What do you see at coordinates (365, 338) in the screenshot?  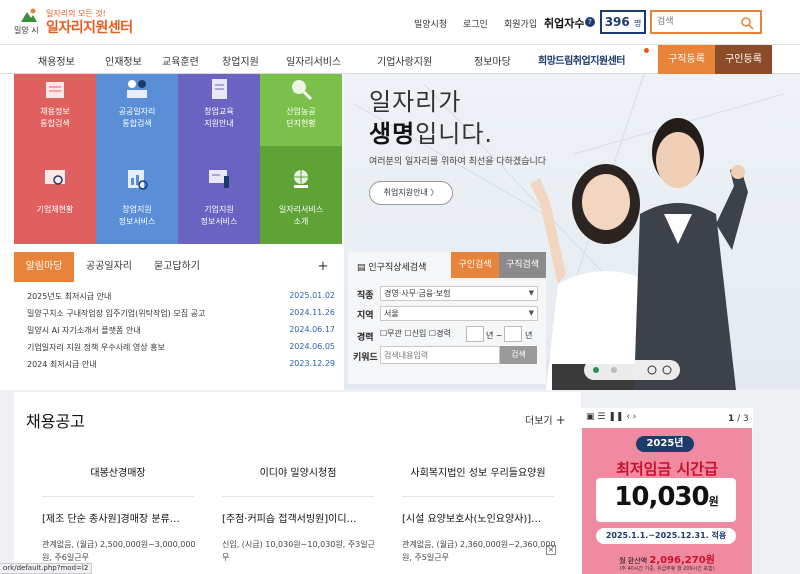 I see `label-career: 경력` at bounding box center [365, 338].